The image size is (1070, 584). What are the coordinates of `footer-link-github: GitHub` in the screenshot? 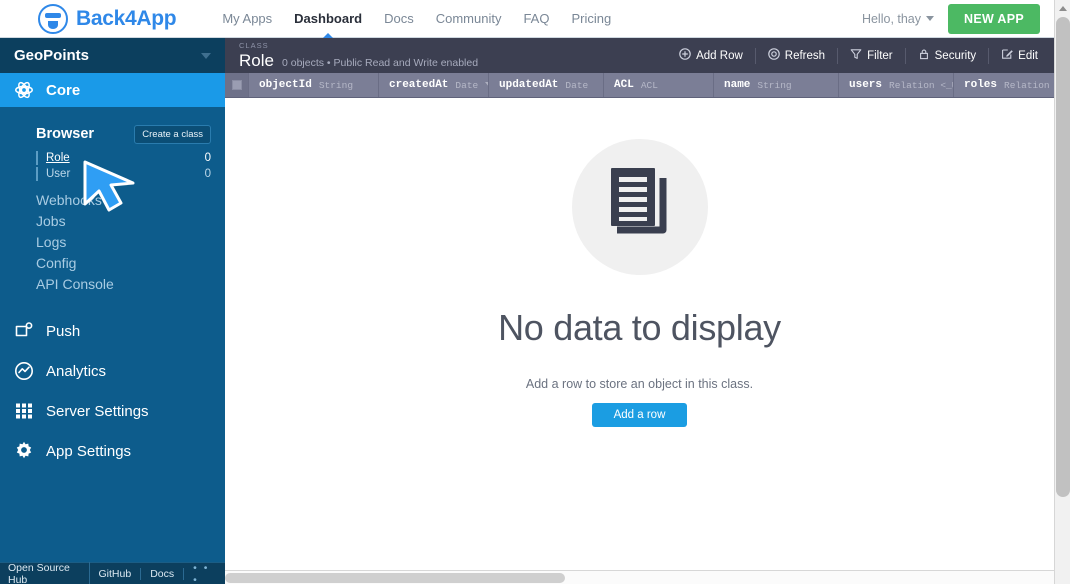 It's located at (116, 573).